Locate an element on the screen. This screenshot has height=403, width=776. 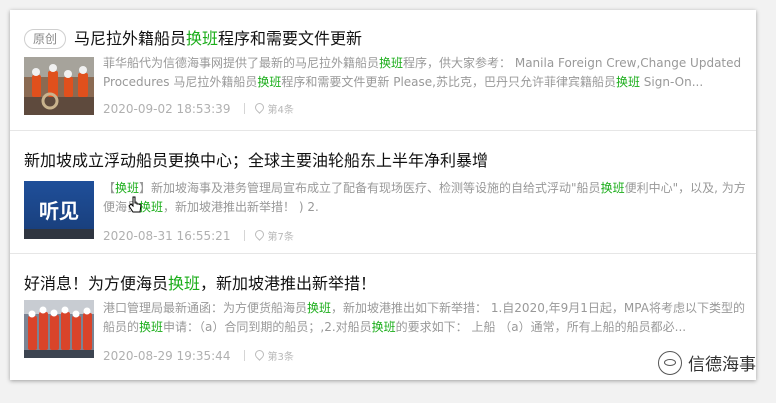
thumbnail-caption: 听见 is located at coordinates (59, 211).